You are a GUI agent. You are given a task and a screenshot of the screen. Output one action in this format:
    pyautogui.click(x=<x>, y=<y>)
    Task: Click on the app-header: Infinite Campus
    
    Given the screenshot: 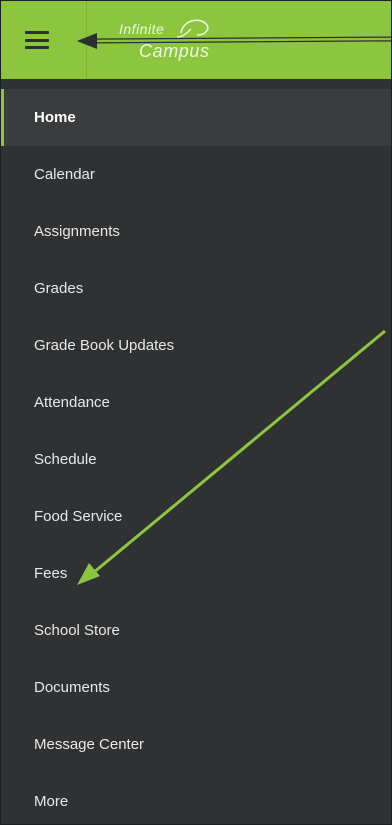 What is the action you would take?
    pyautogui.click(x=196, y=40)
    